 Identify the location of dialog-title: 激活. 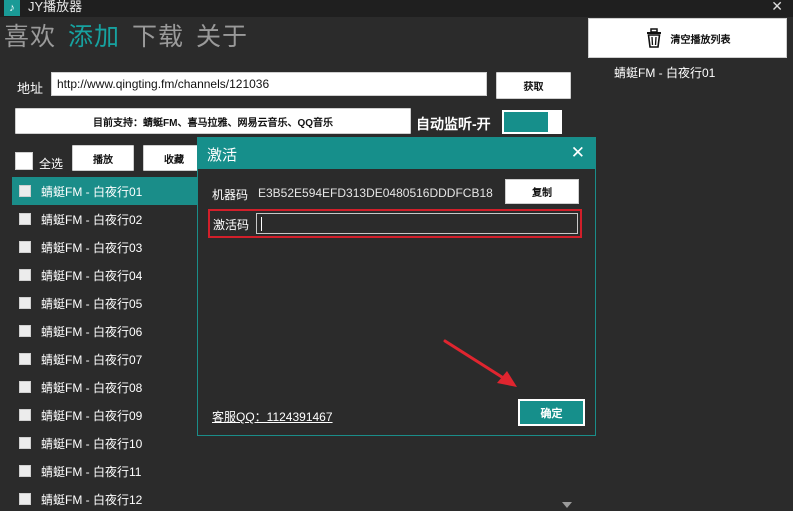
(222, 155).